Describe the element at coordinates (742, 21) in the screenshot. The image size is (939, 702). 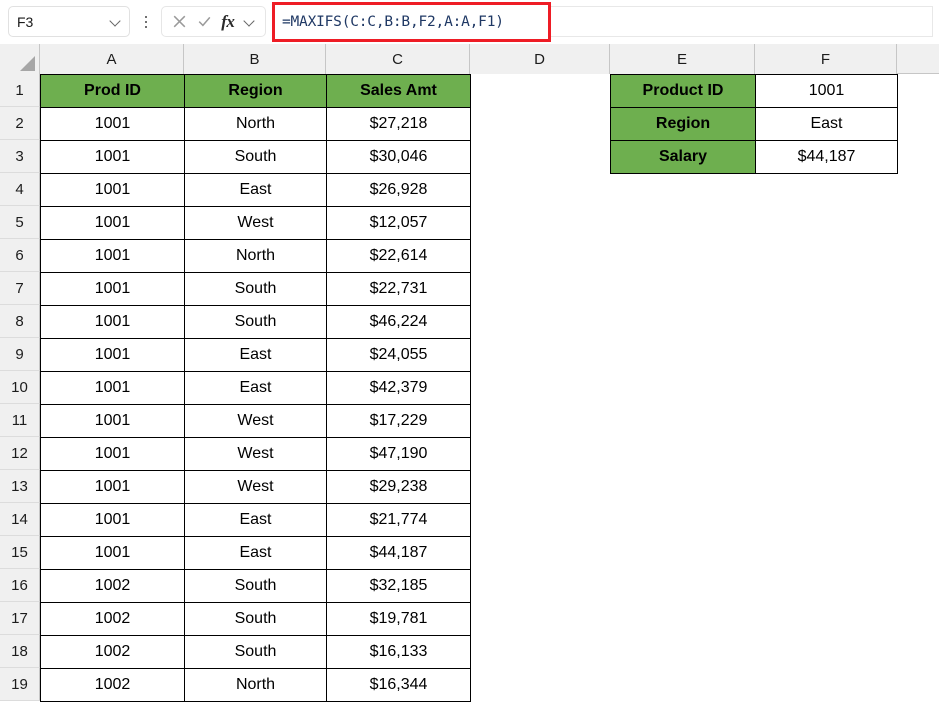
I see `formula-input-remainder` at that location.